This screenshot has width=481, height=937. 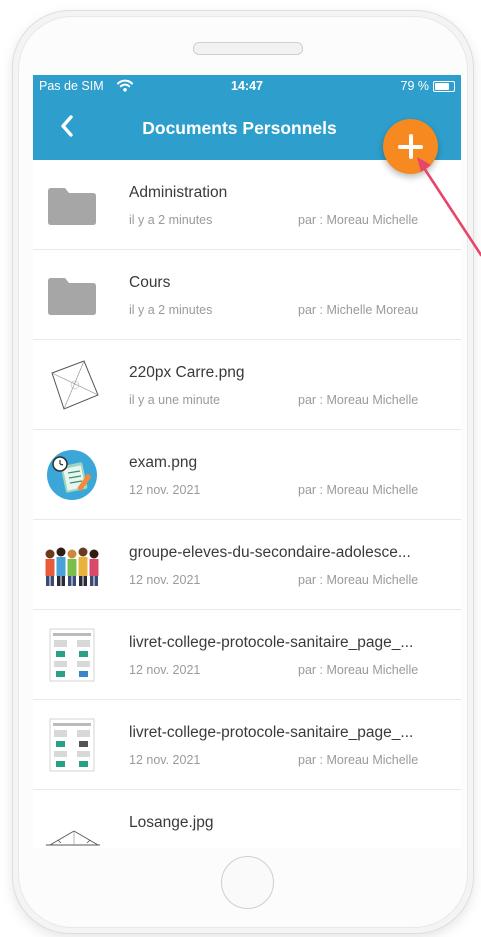 What do you see at coordinates (247, 882) in the screenshot?
I see `home-button` at bounding box center [247, 882].